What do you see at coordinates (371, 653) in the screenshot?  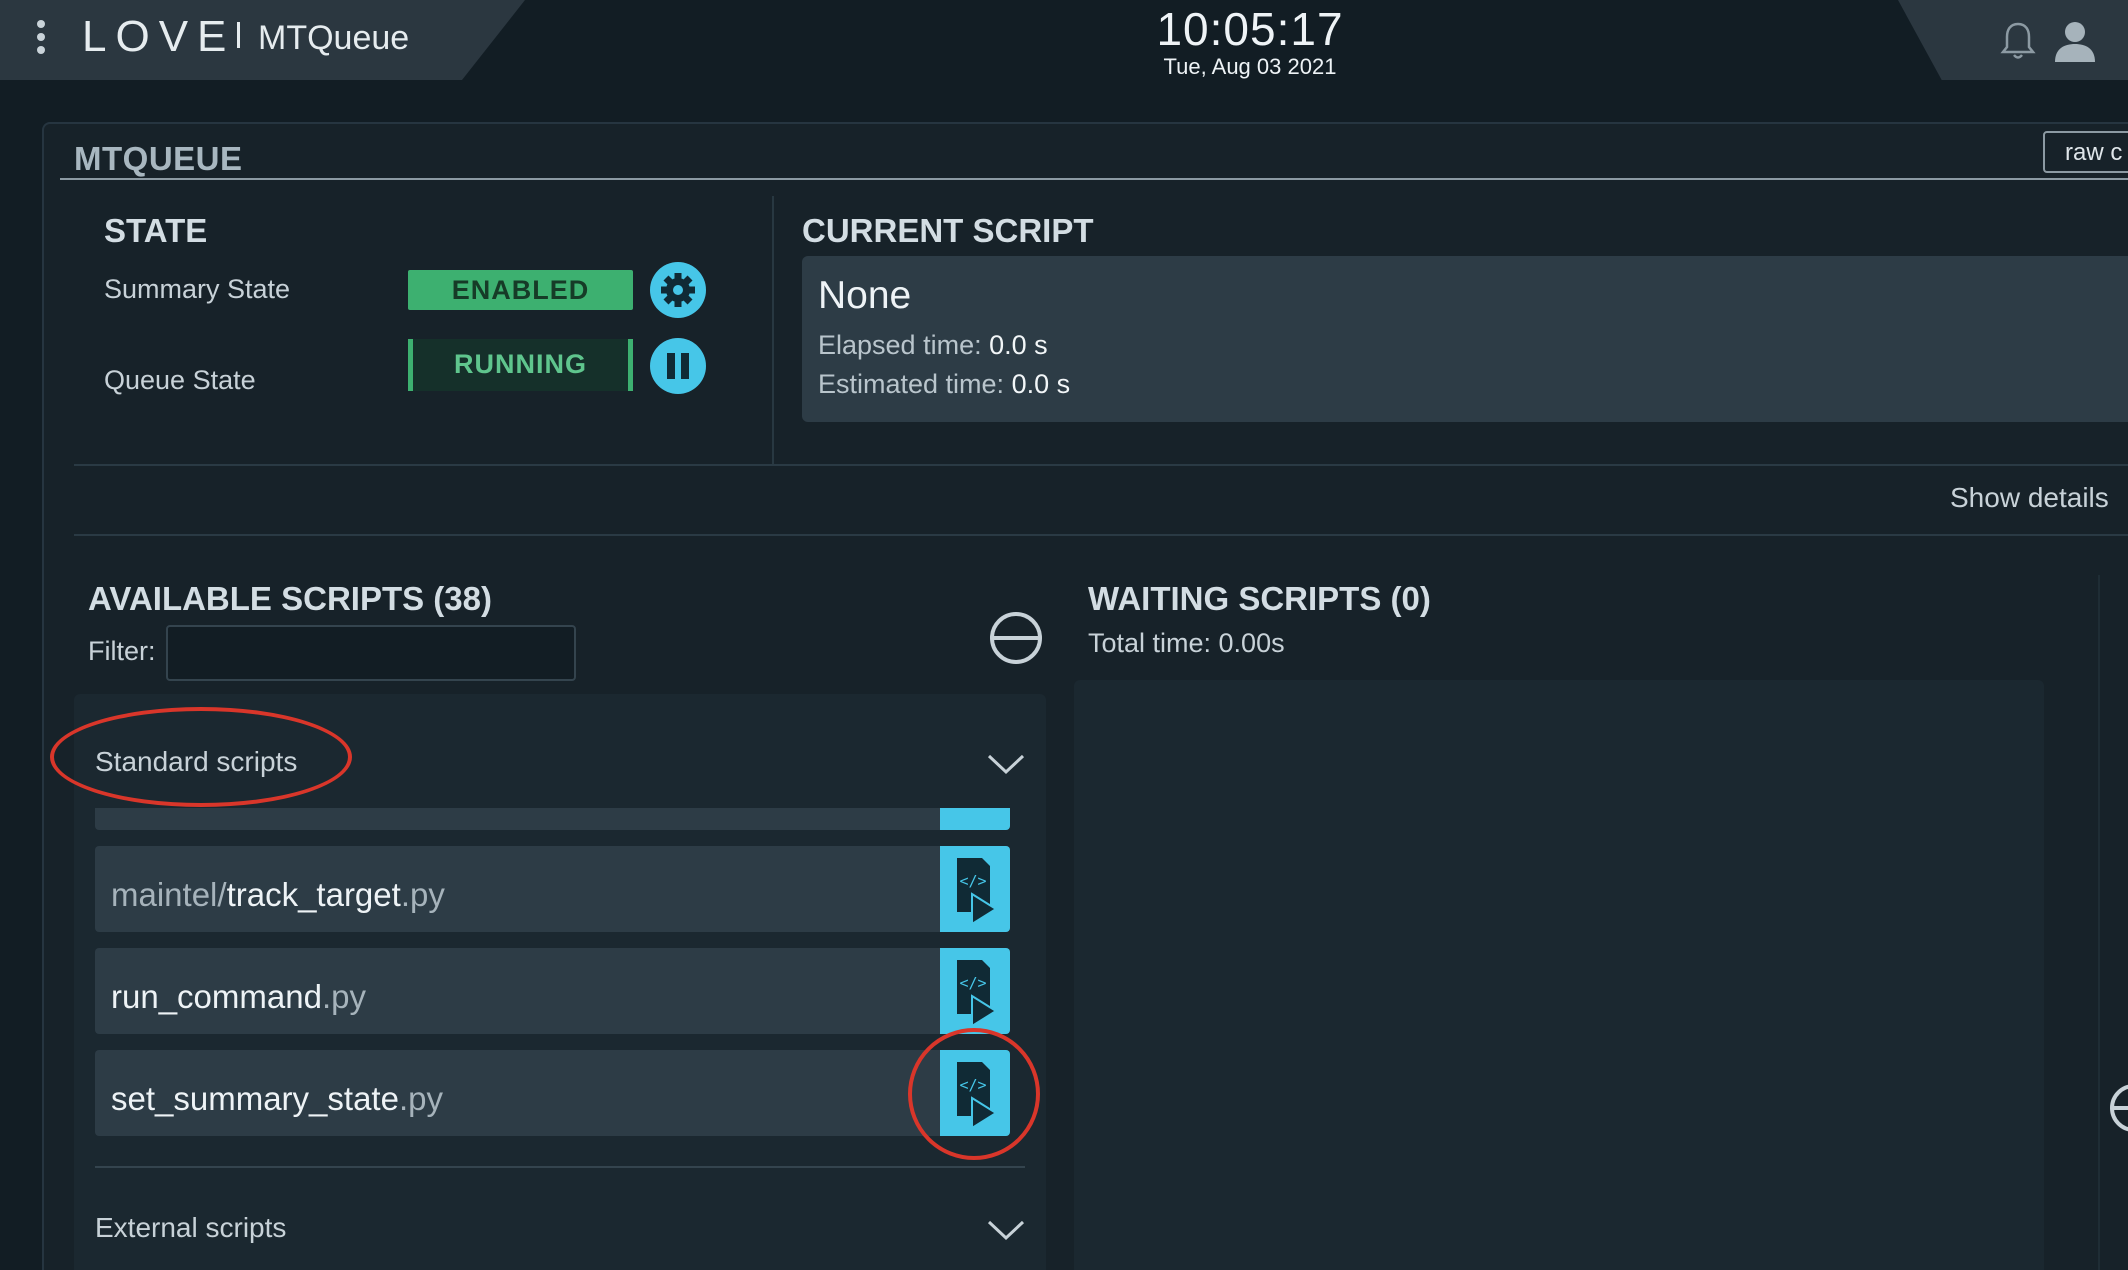 I see `filter-input` at bounding box center [371, 653].